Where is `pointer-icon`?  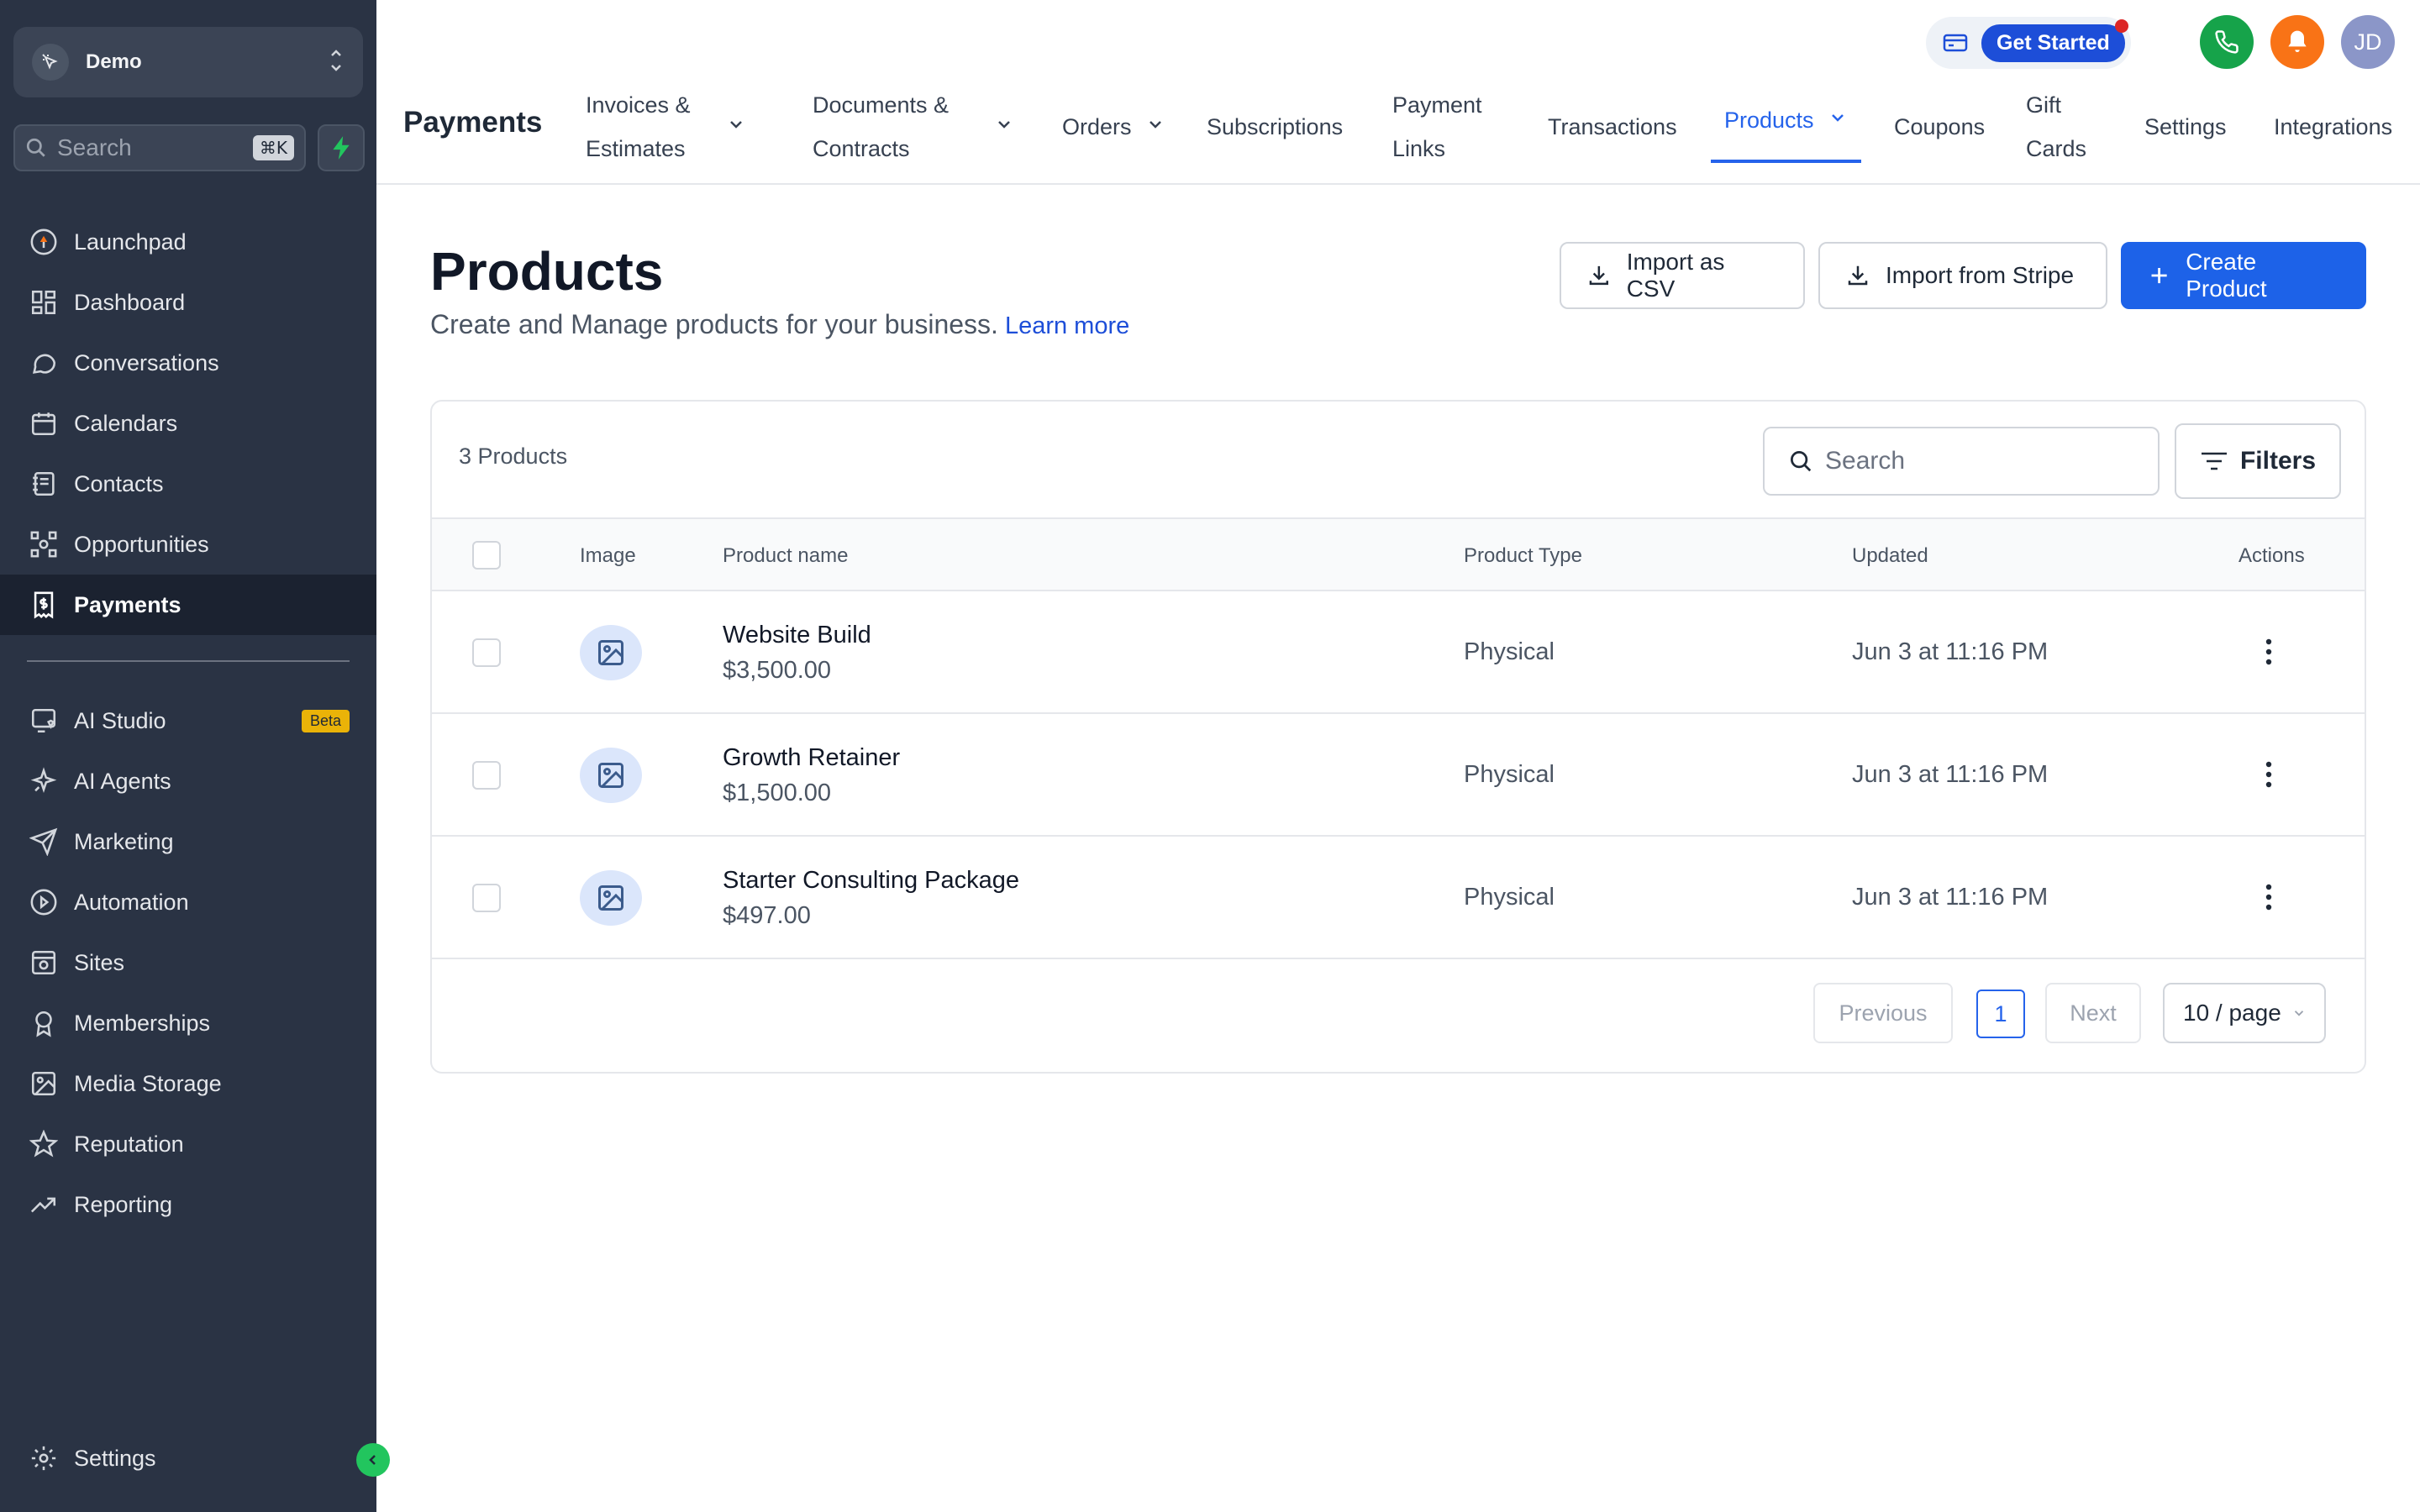
pointer-icon is located at coordinates (51, 62).